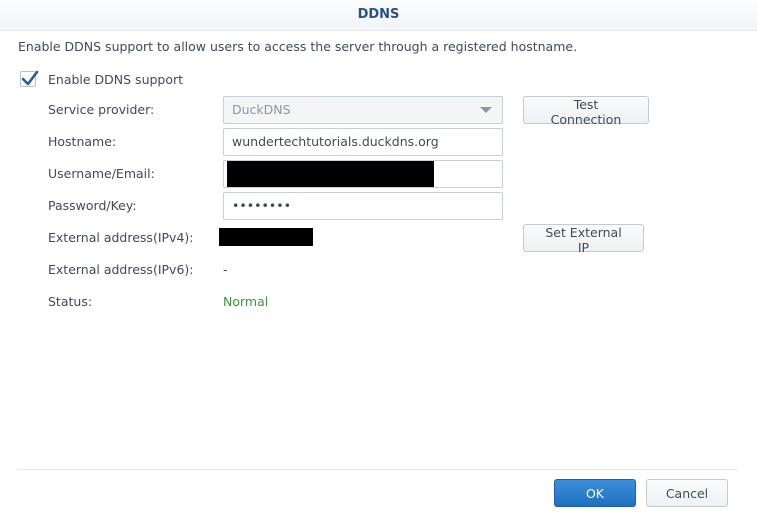 Image resolution: width=757 pixels, height=514 pixels. Describe the element at coordinates (378, 15) in the screenshot. I see `dialog-title: DDNS` at that location.